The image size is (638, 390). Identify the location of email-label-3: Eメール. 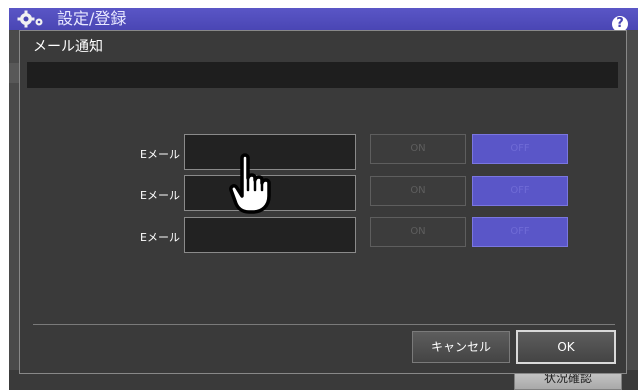
(160, 237).